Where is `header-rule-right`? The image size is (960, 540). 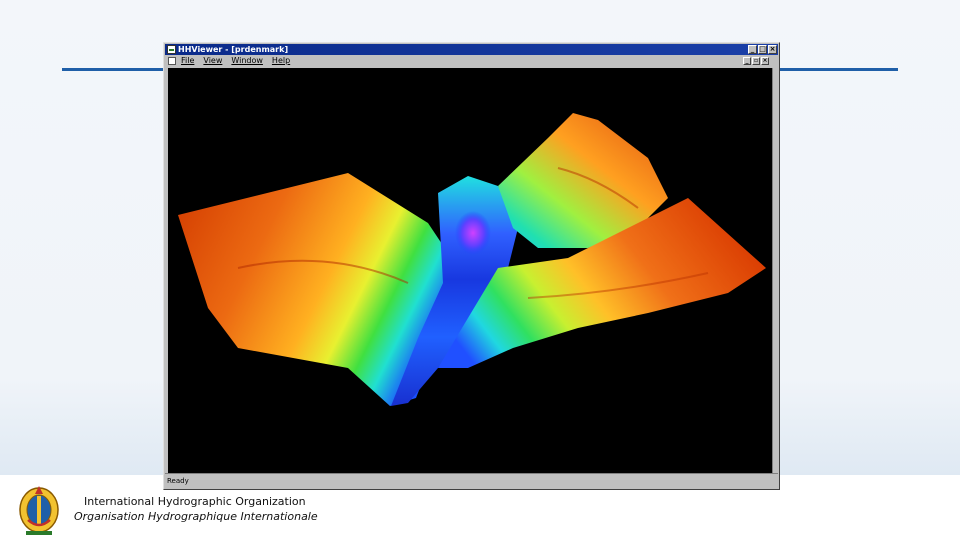
header-rule-right is located at coordinates (839, 69).